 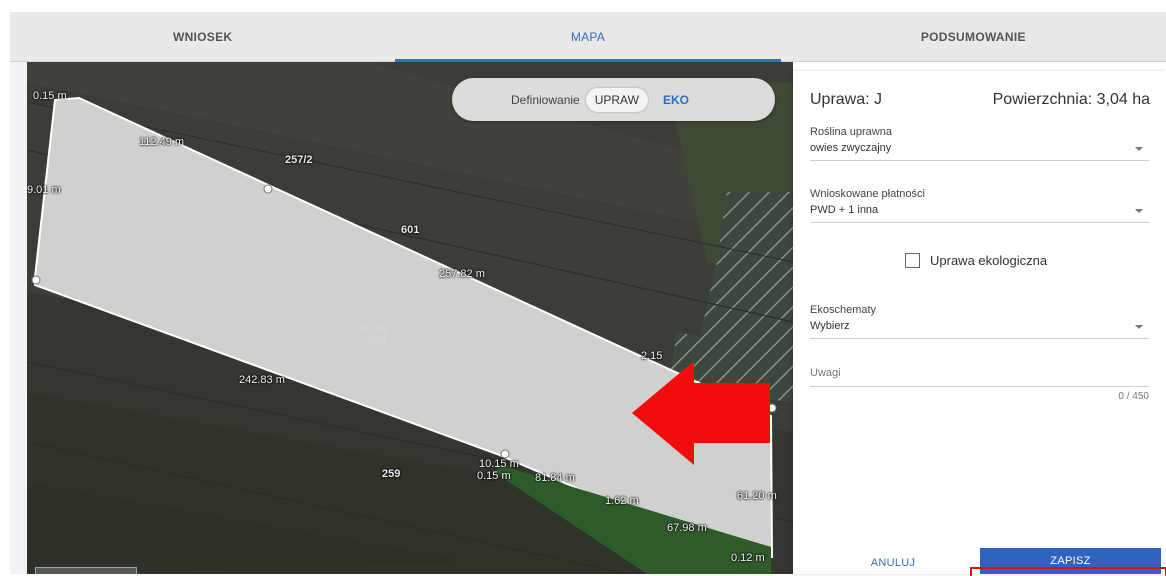 What do you see at coordinates (980, 100) in the screenshot?
I see `panel-header: Uprawa: J Powierzchnia: 3,04 ha` at bounding box center [980, 100].